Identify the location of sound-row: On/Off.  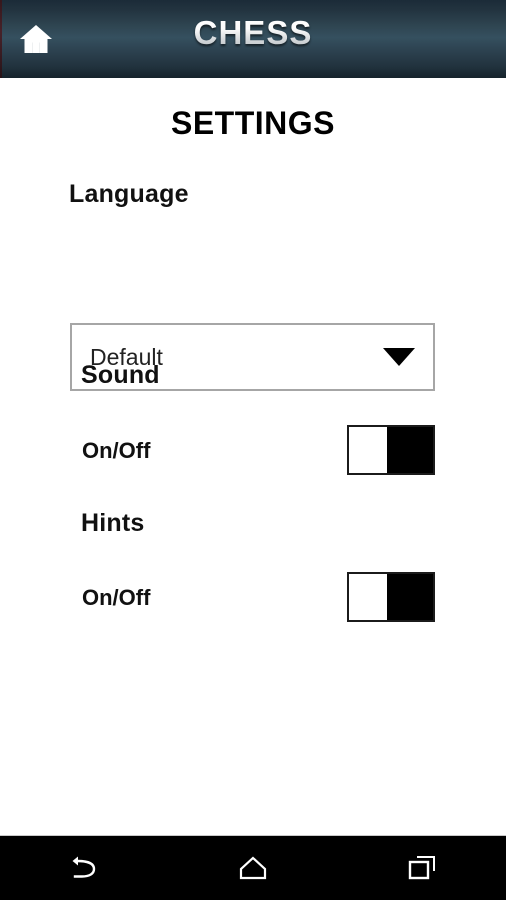
(253, 451).